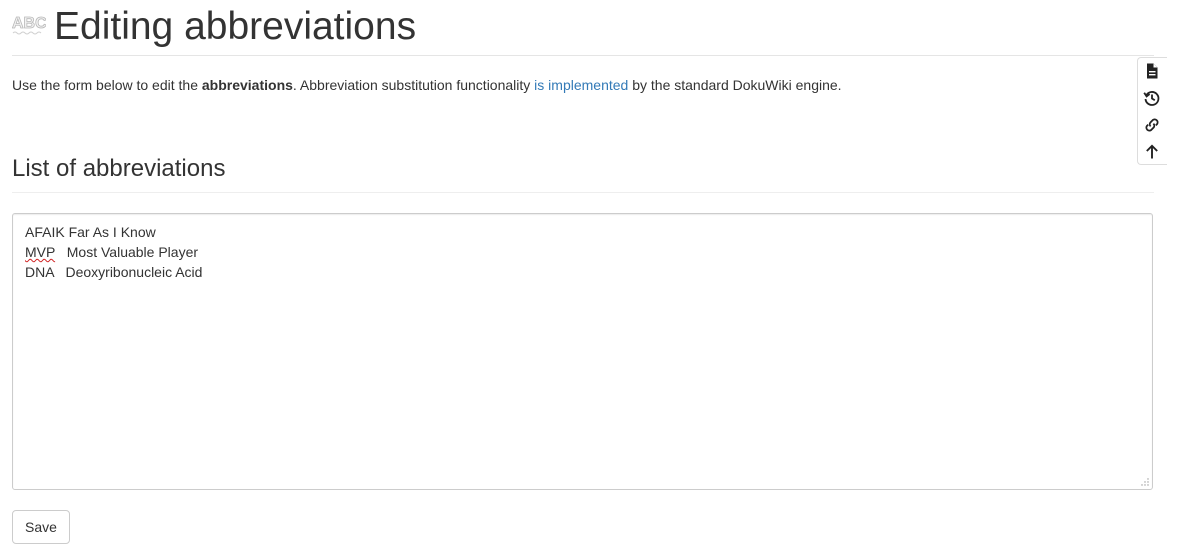 The height and width of the screenshot is (552, 1180). I want to click on svg-text: ABC, so click(29, 23).